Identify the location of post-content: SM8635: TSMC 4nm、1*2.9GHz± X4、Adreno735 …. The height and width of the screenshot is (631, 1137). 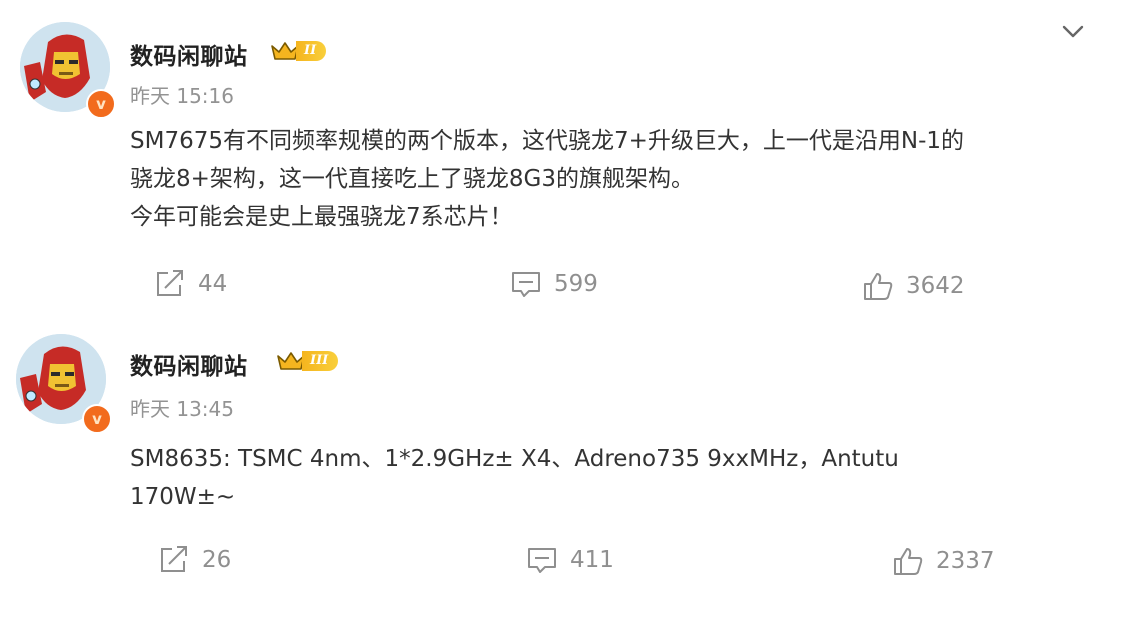
(514, 478).